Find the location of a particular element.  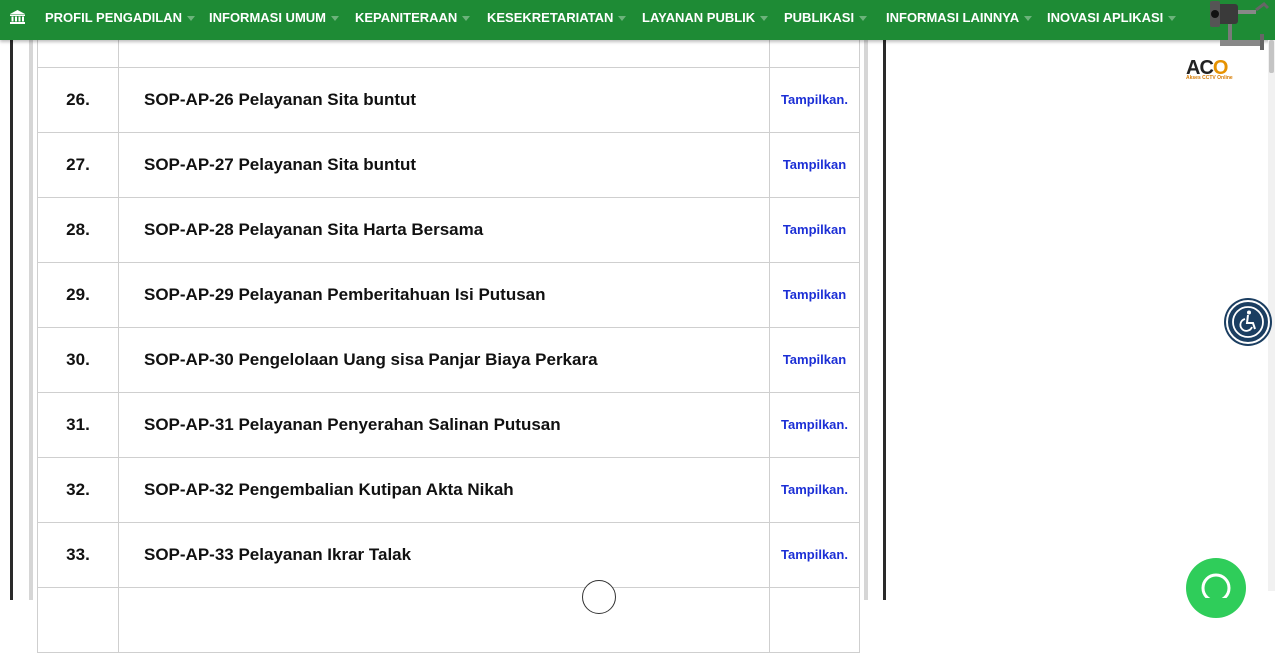

row-action-cell is located at coordinates (814, 620).